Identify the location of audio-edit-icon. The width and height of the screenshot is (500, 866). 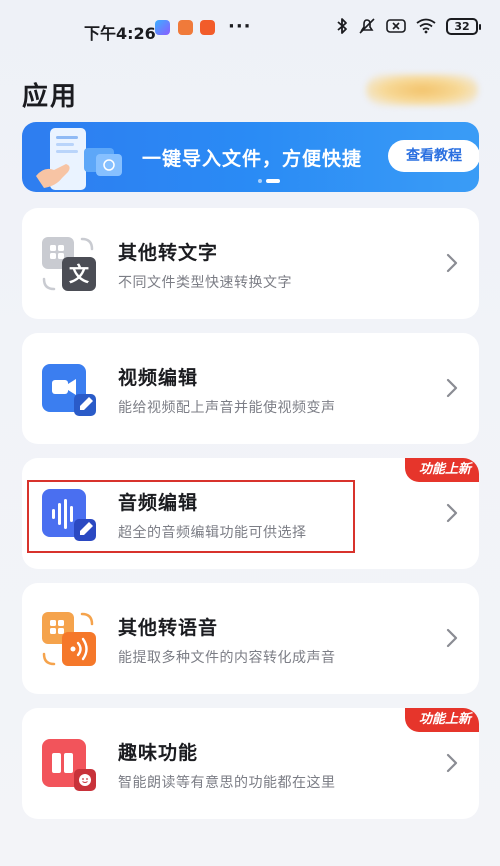
(69, 515).